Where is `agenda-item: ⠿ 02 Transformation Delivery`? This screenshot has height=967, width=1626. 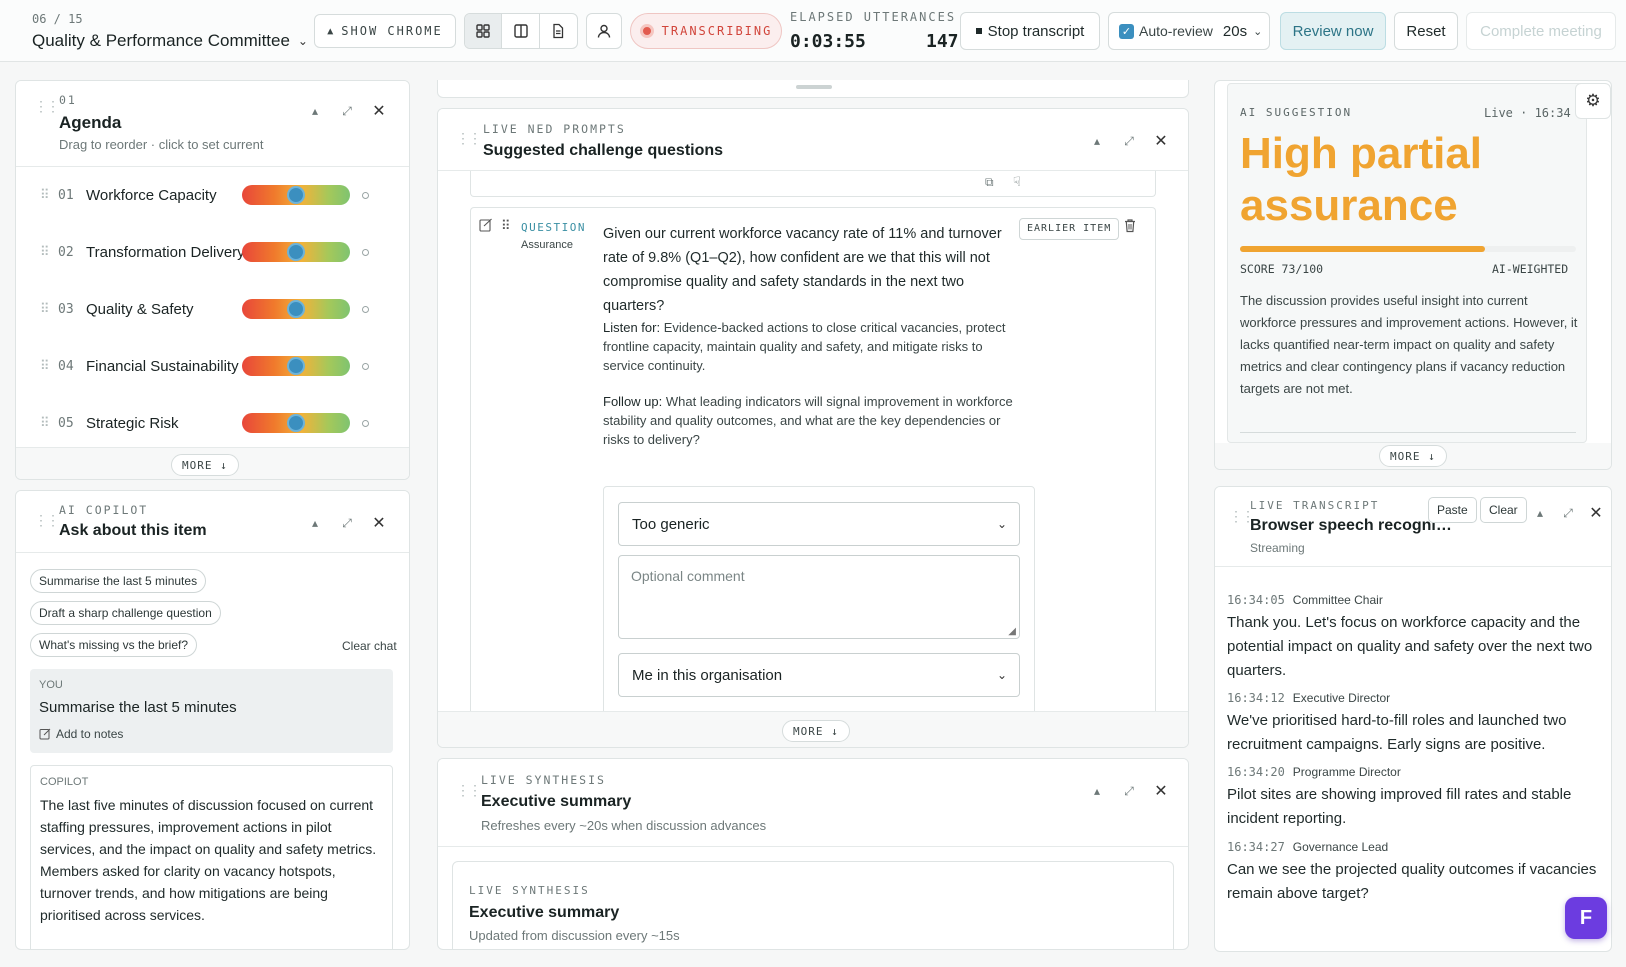
agenda-item: ⠿ 02 Transformation Delivery is located at coordinates (205, 252).